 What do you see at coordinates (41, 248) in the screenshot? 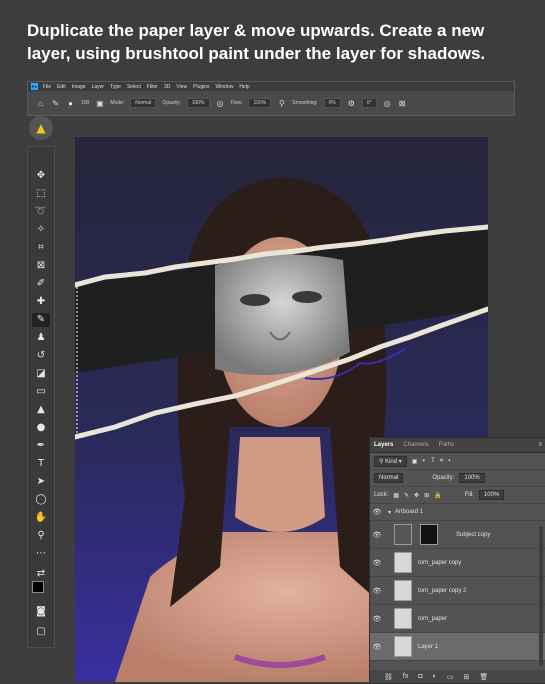
I see `crop-tool-icon: ⌗` at bounding box center [41, 248].